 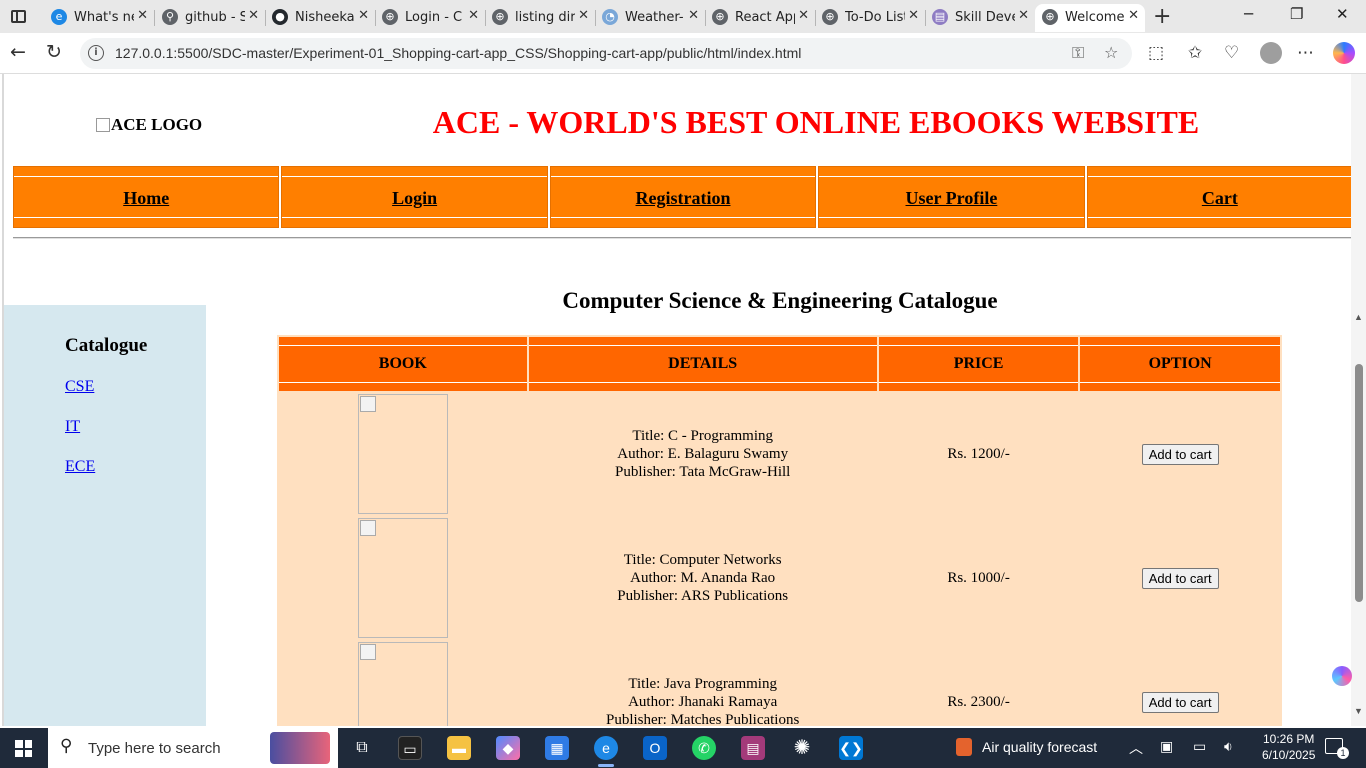 I want to click on whatsapp-icon: ✆, so click(x=704, y=748).